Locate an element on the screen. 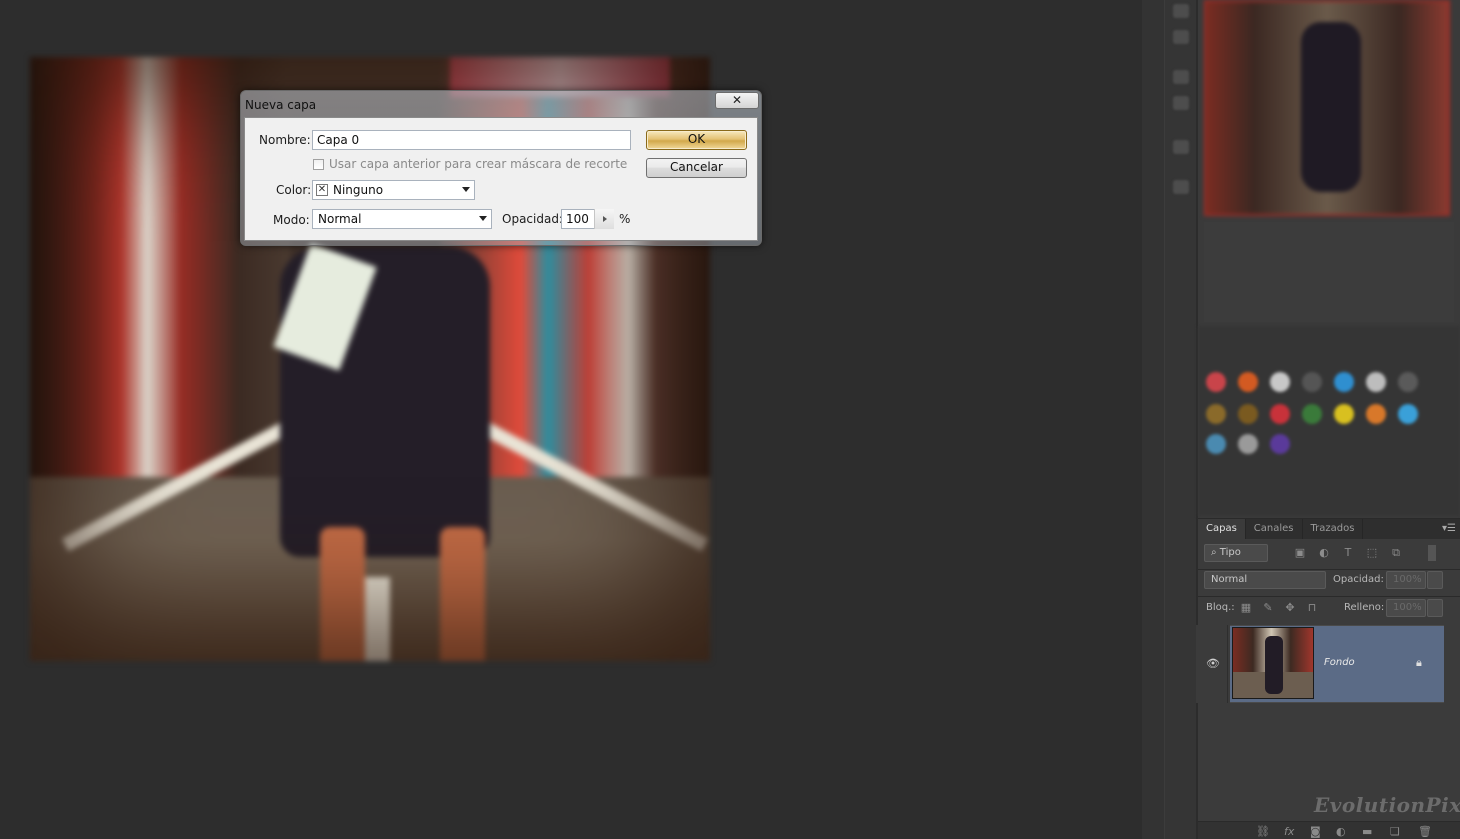 This screenshot has width=1460, height=839. opacity-dropdown is located at coordinates (1435, 580).